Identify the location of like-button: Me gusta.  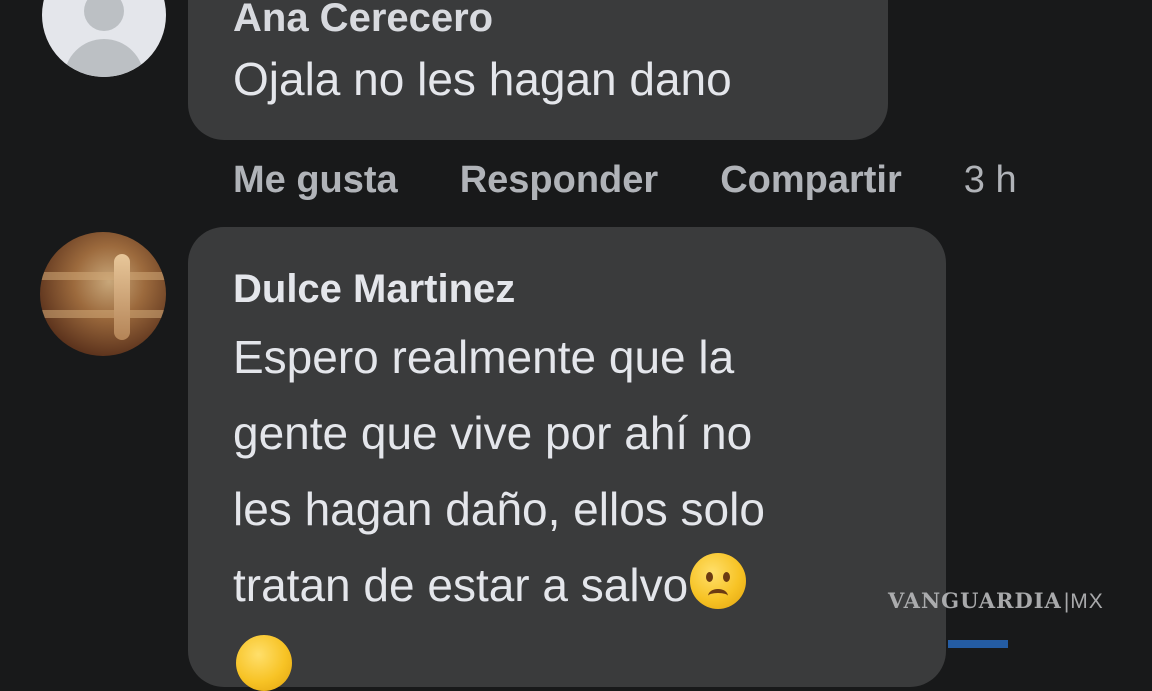
(315, 180).